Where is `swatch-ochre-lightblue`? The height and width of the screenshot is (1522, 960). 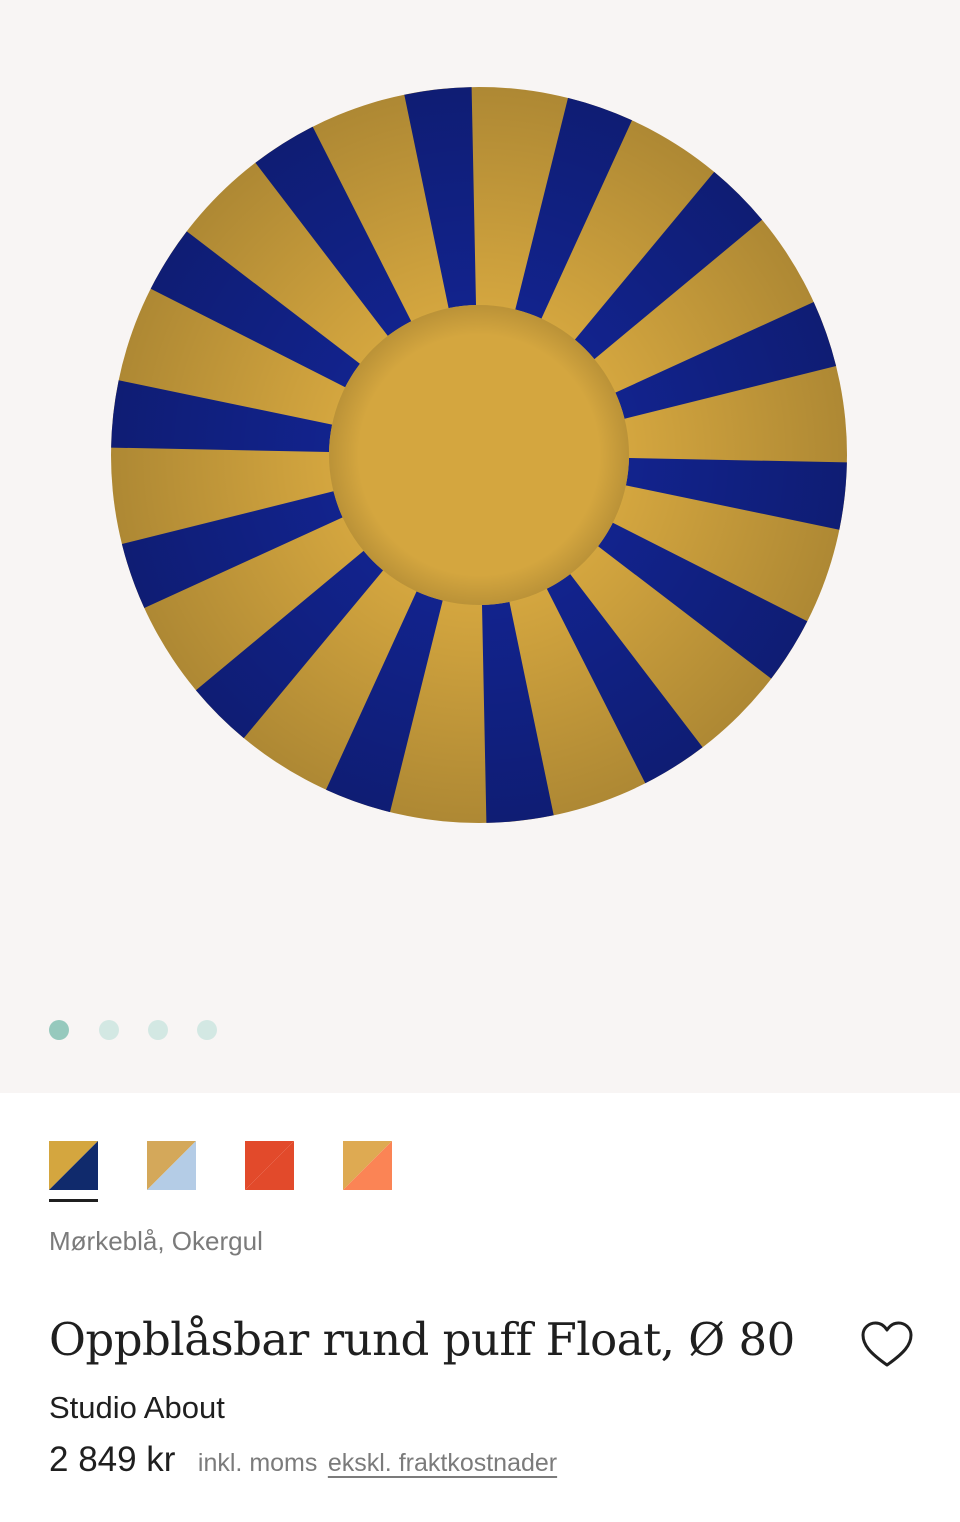 swatch-ochre-lightblue is located at coordinates (171, 1165).